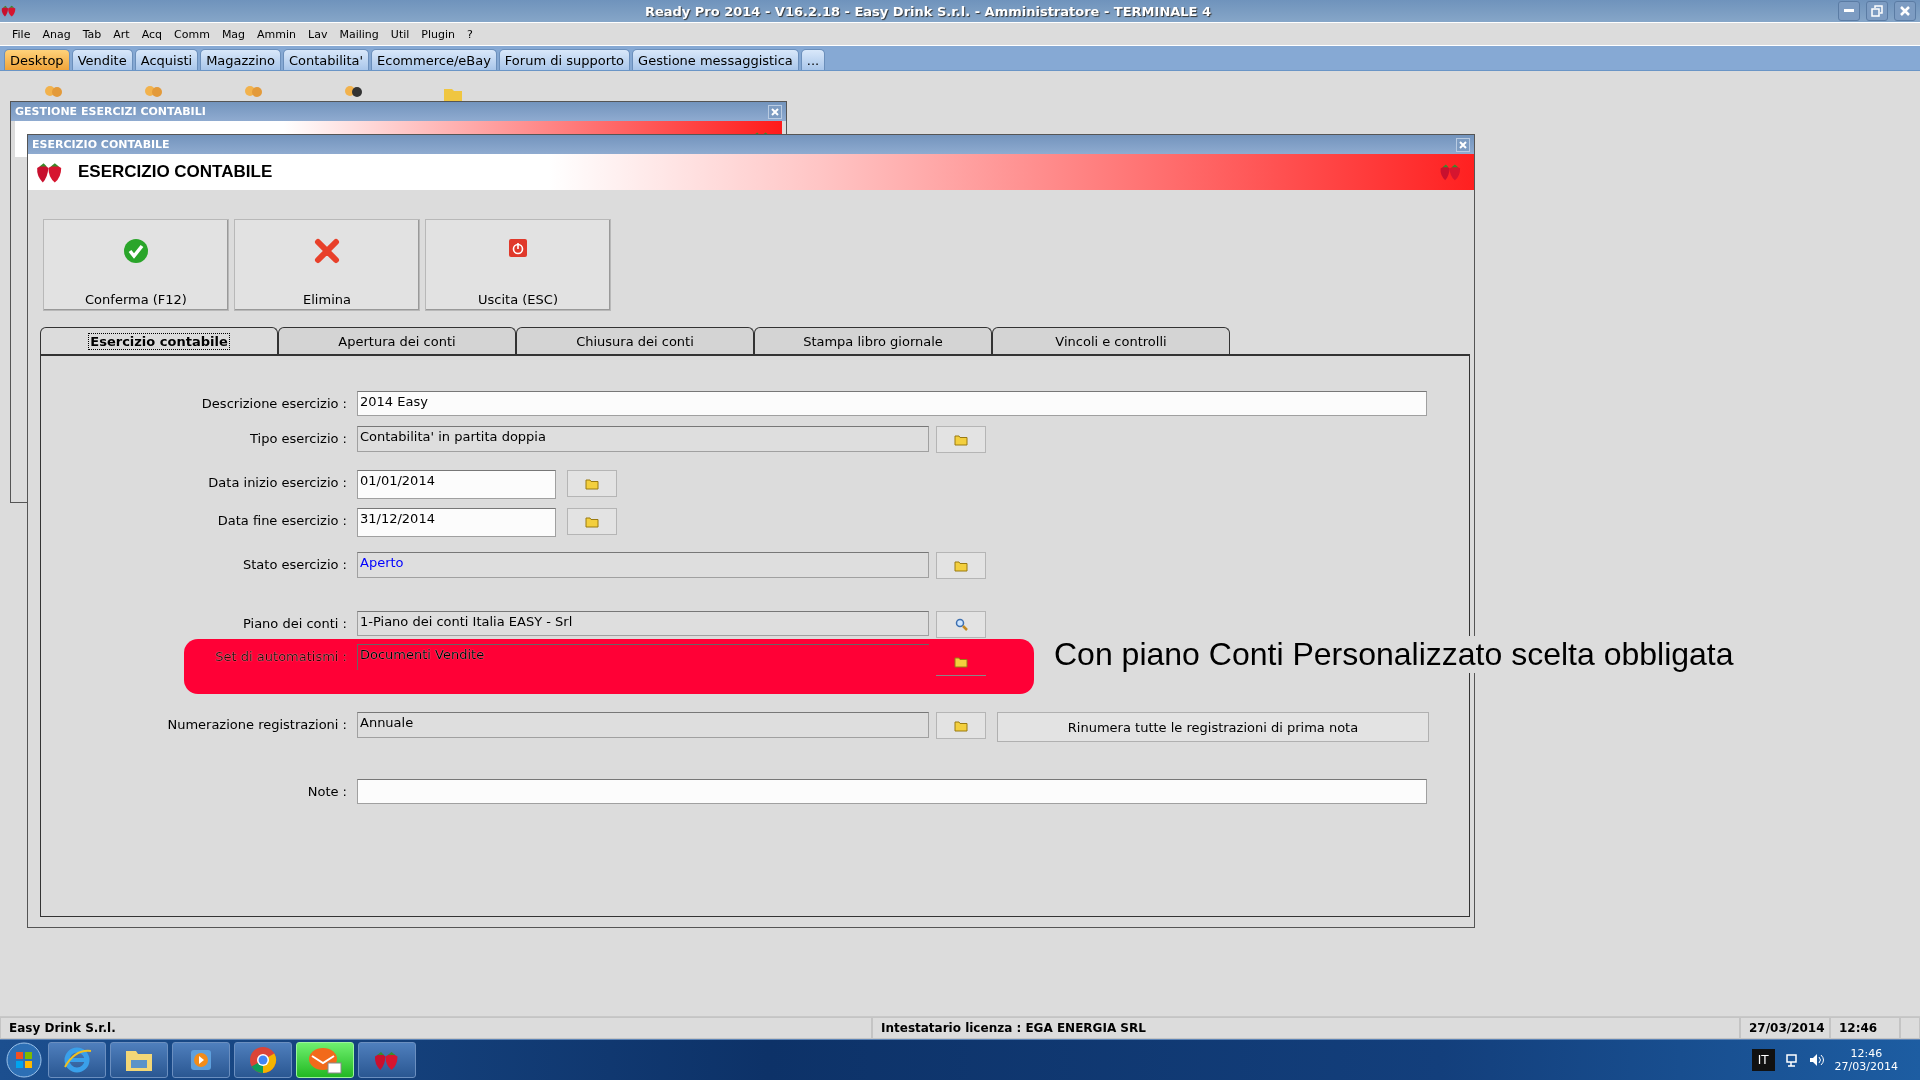  What do you see at coordinates (233, 34) in the screenshot?
I see `menu-item: Mag` at bounding box center [233, 34].